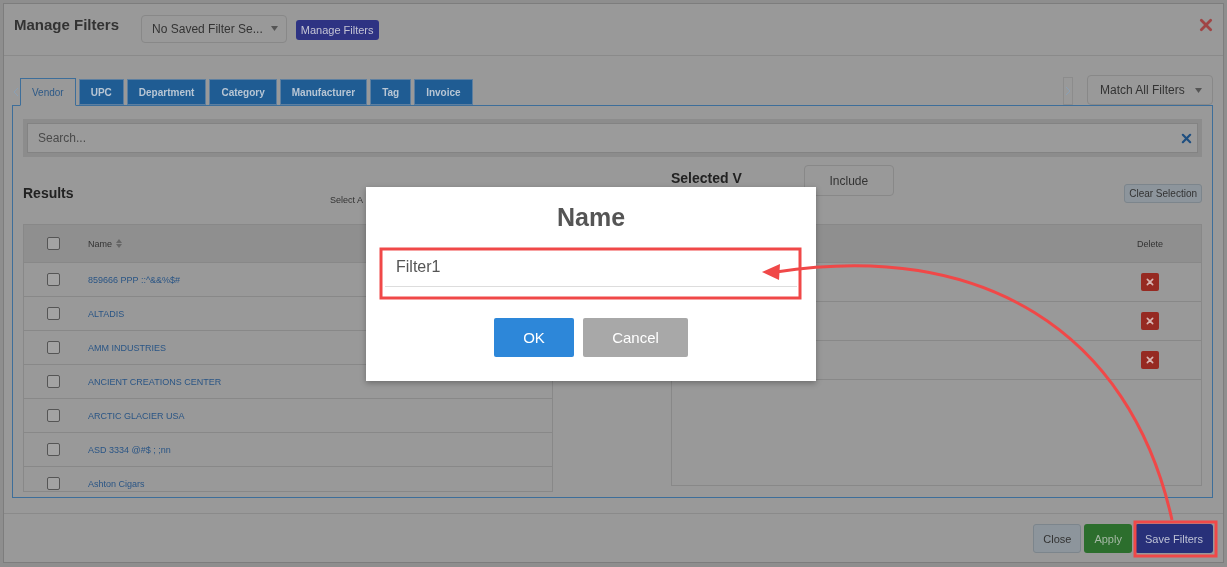 Image resolution: width=1227 pixels, height=567 pixels. What do you see at coordinates (243, 92) in the screenshot?
I see `filter-tab: Category` at bounding box center [243, 92].